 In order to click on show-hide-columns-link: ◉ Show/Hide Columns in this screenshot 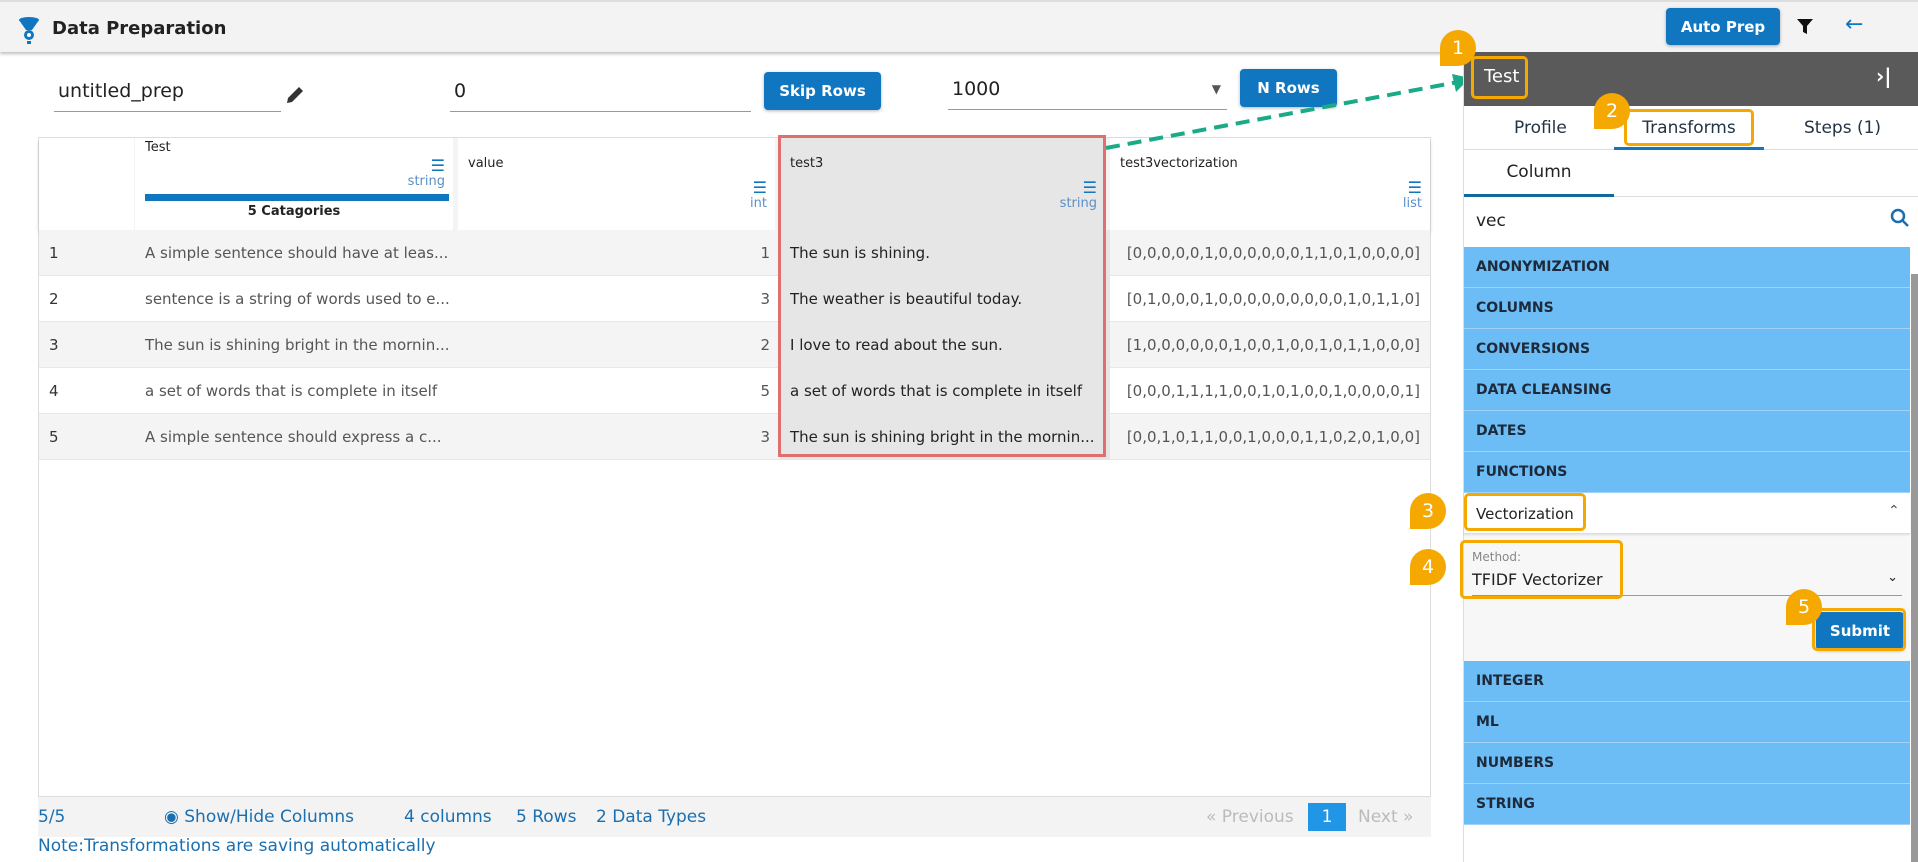, I will do `click(259, 817)`.